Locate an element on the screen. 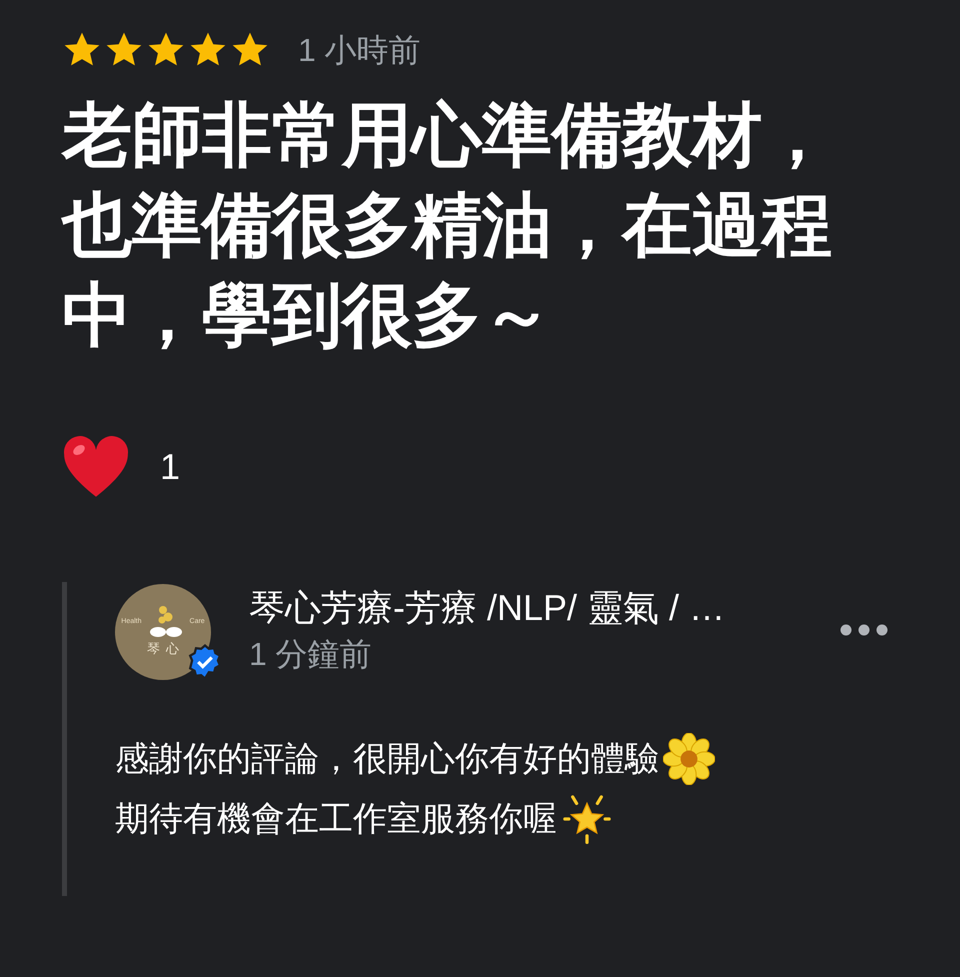 This screenshot has width=960, height=977. reply-text: 期待有機會在工作室服務你喔 is located at coordinates (336, 819).